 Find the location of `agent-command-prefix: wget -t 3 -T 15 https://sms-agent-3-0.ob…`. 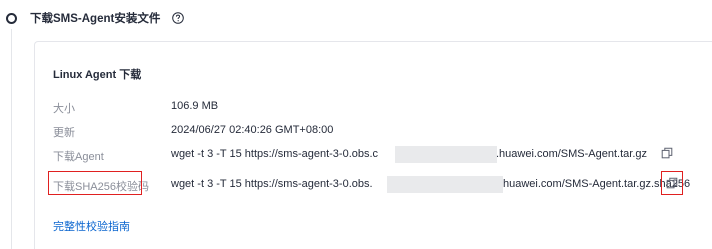

agent-command-prefix: wget -t 3 -T 15 https://sms-agent-3-0.ob… is located at coordinates (274, 154).